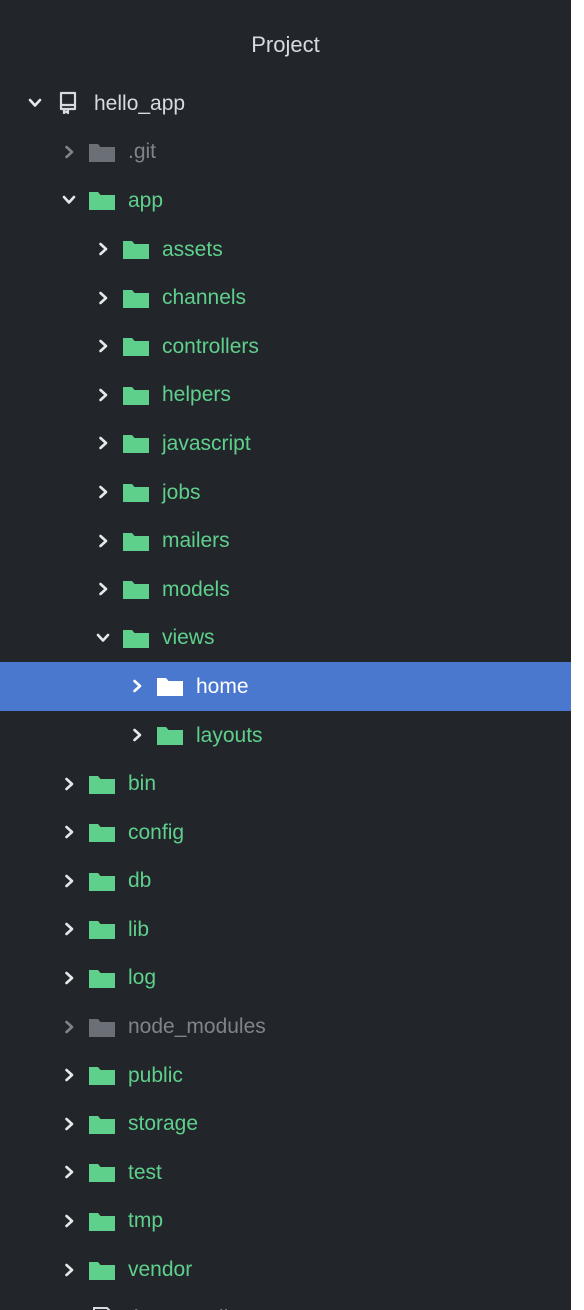 The image size is (584, 1310). I want to click on tree-item-config: config, so click(285, 832).